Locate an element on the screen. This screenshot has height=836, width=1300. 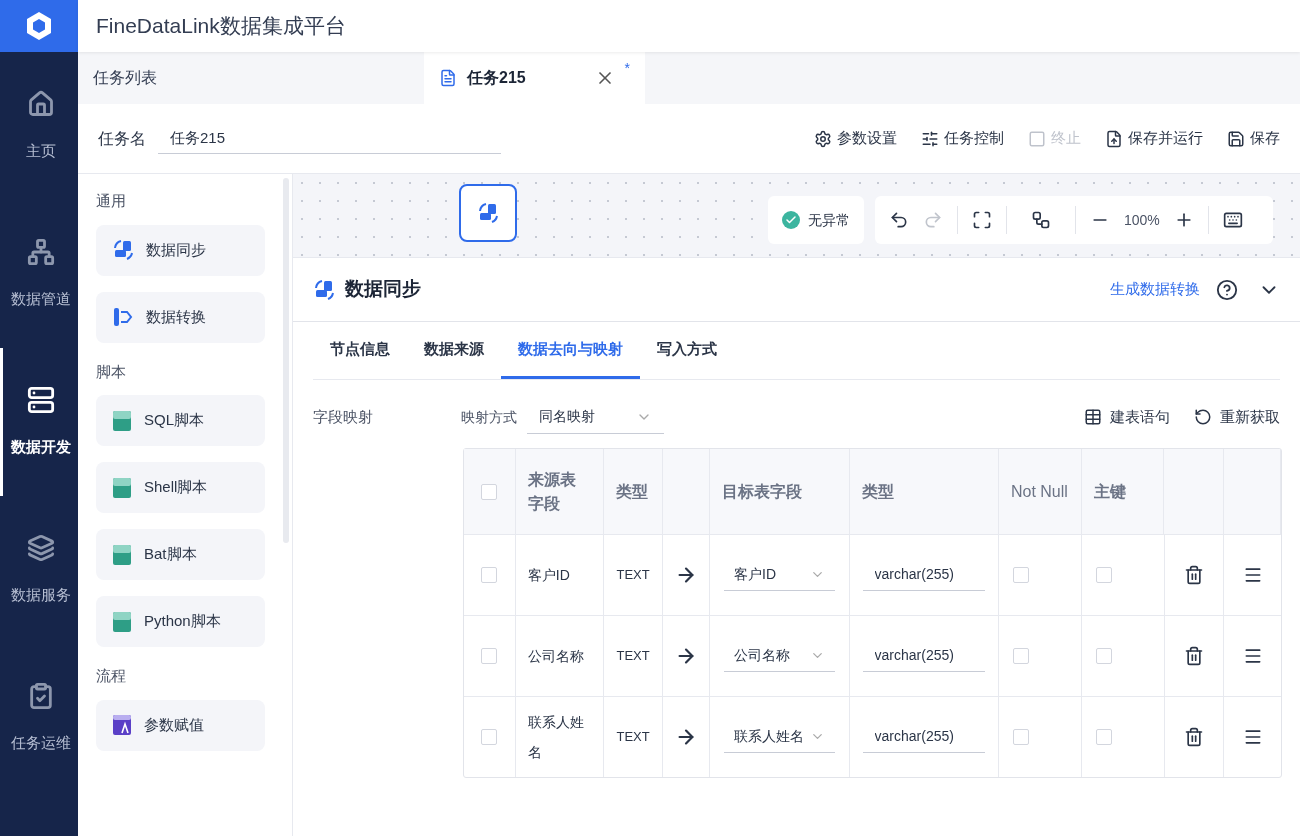
palette-item: SQL脚本 is located at coordinates (180, 420).